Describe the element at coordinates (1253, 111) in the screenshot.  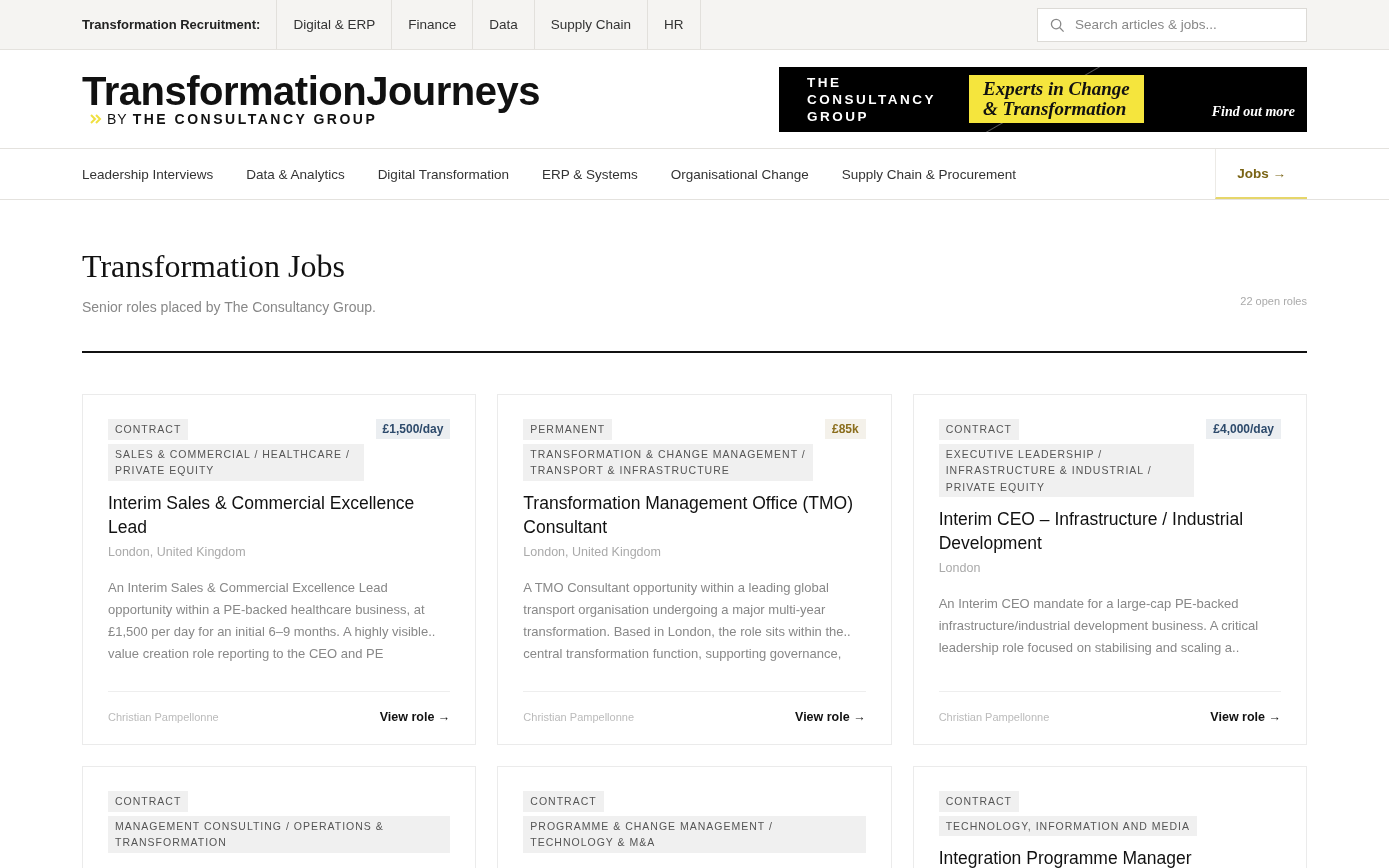
I see `banner-link: Find out more` at that location.